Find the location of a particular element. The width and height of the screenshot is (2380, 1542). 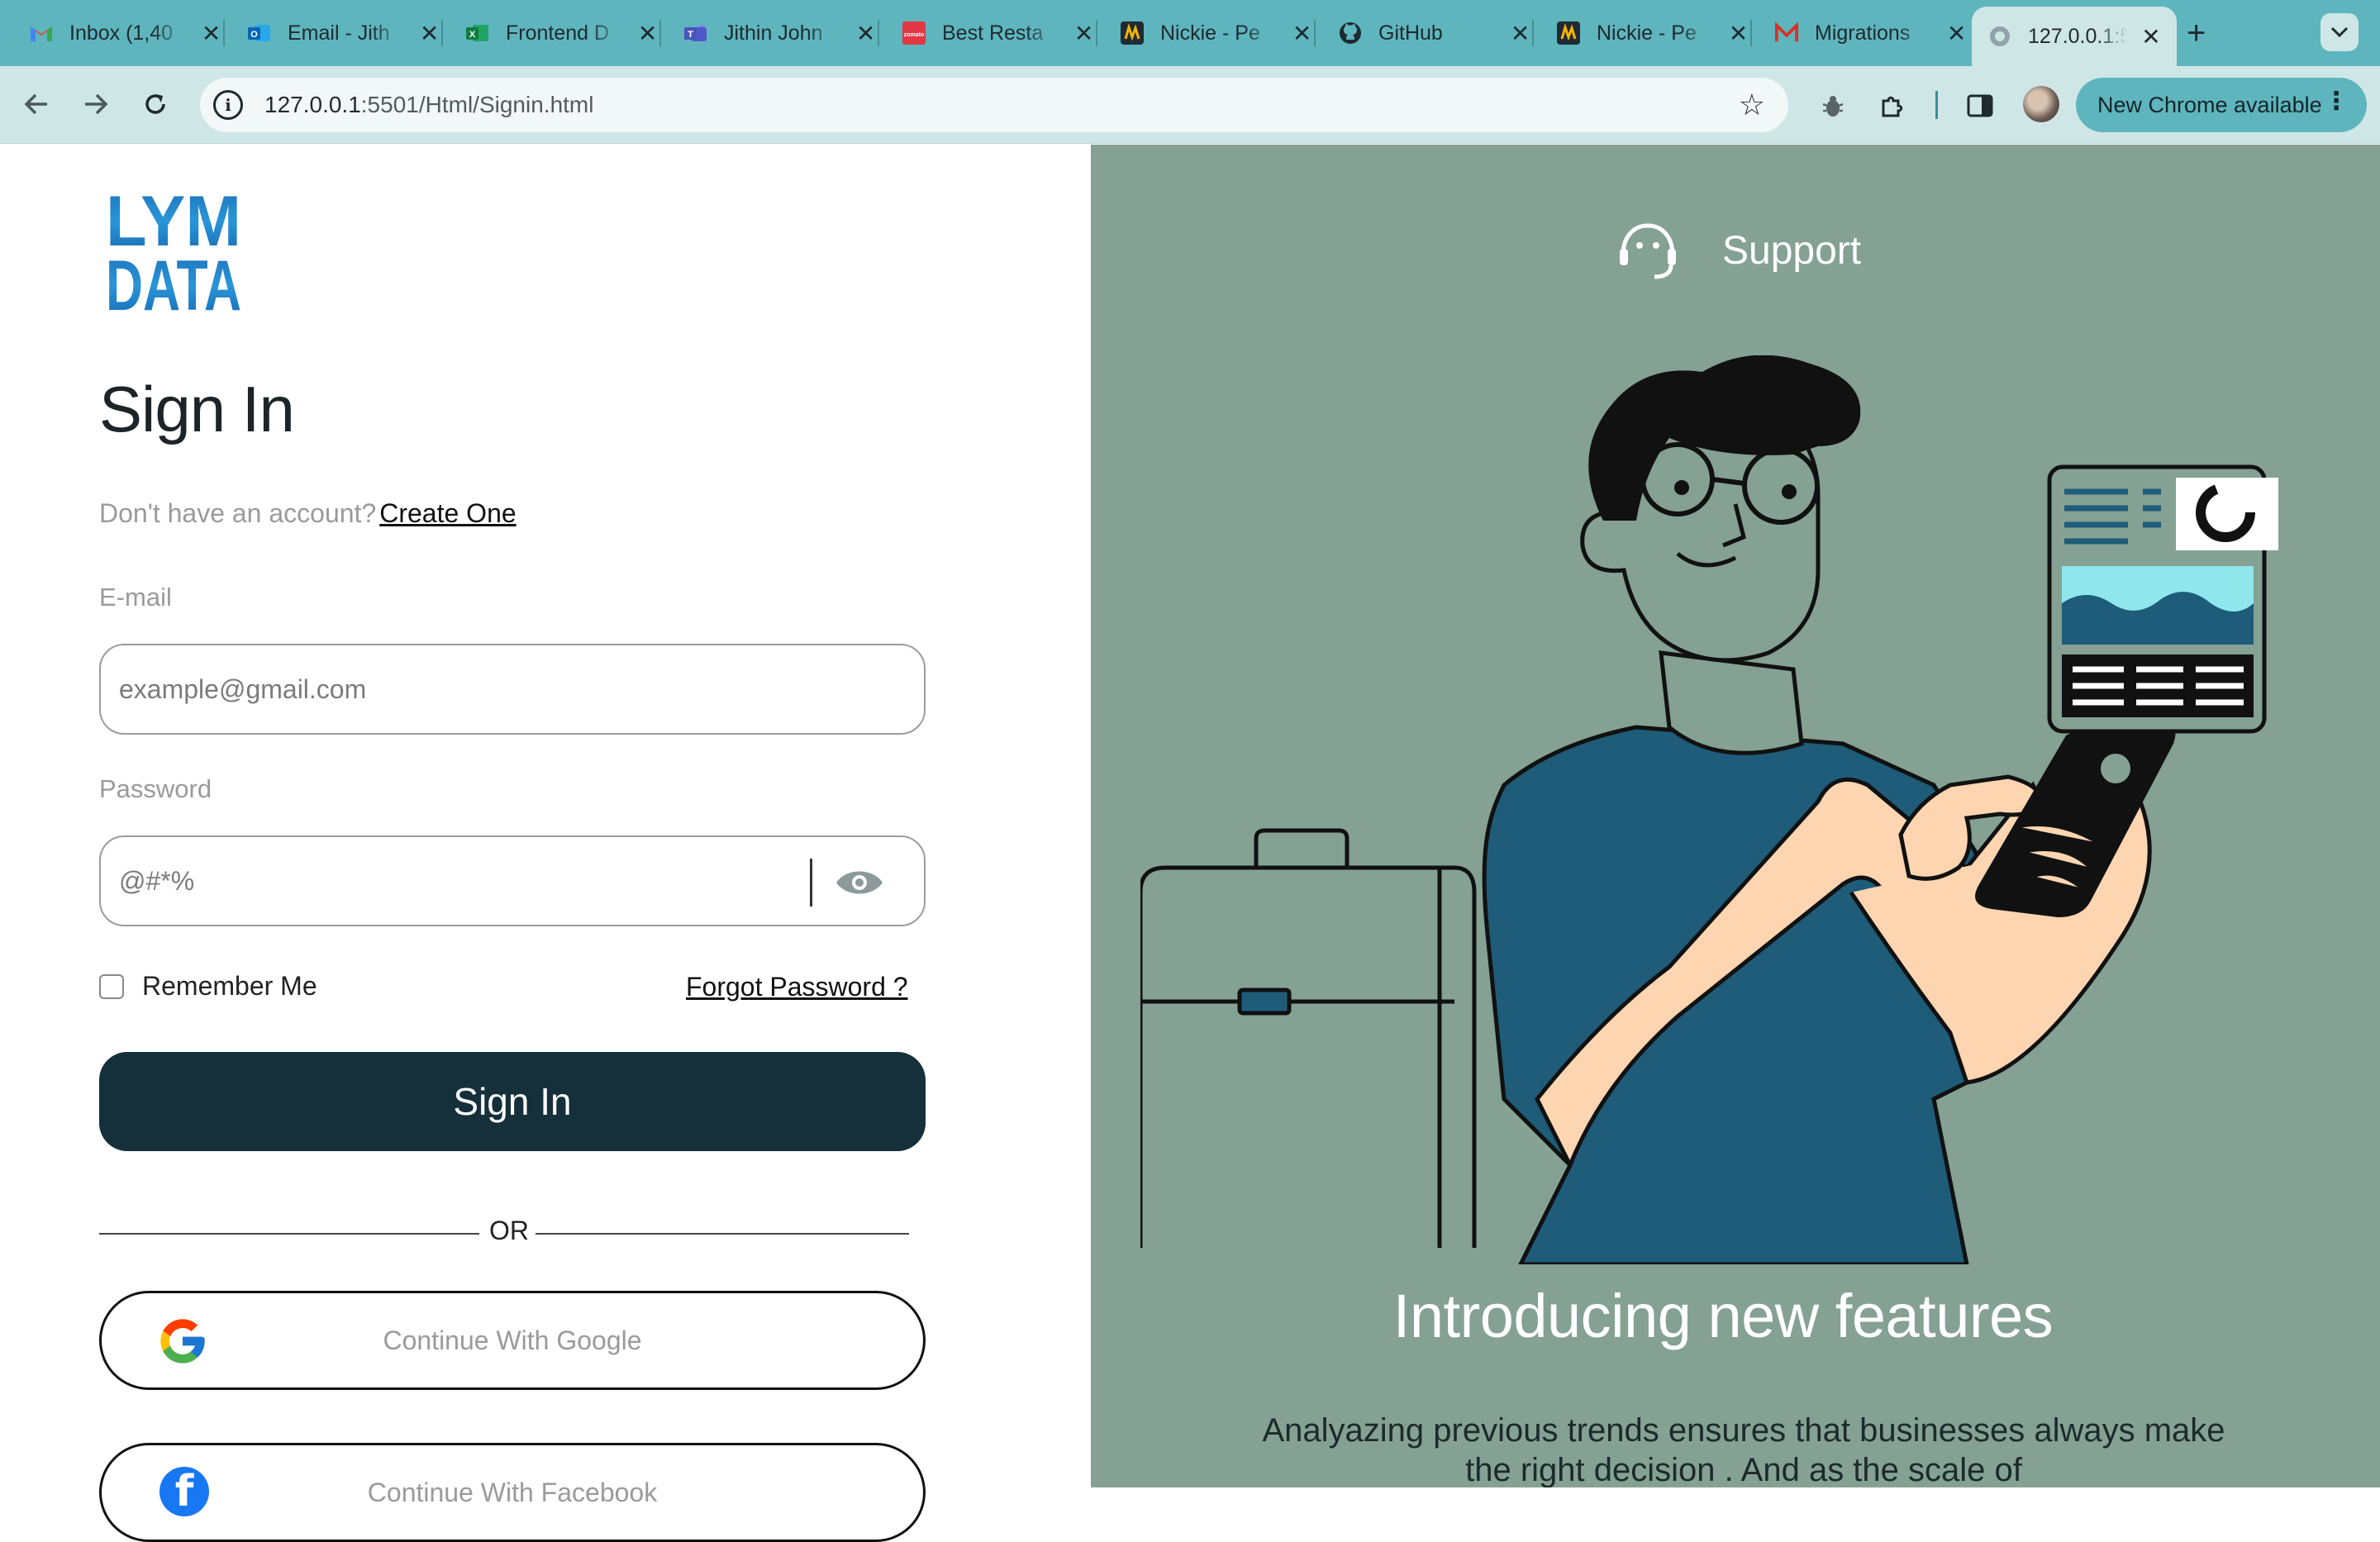

google-icon is located at coordinates (182, 1341).